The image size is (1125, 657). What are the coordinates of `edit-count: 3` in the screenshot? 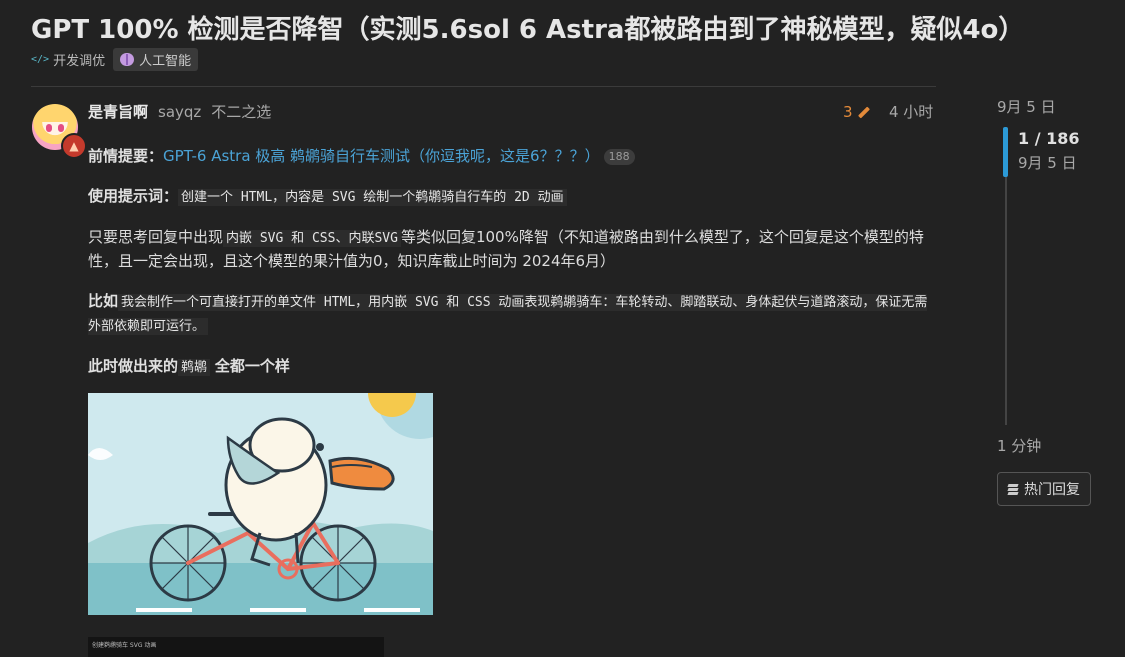 It's located at (848, 112).